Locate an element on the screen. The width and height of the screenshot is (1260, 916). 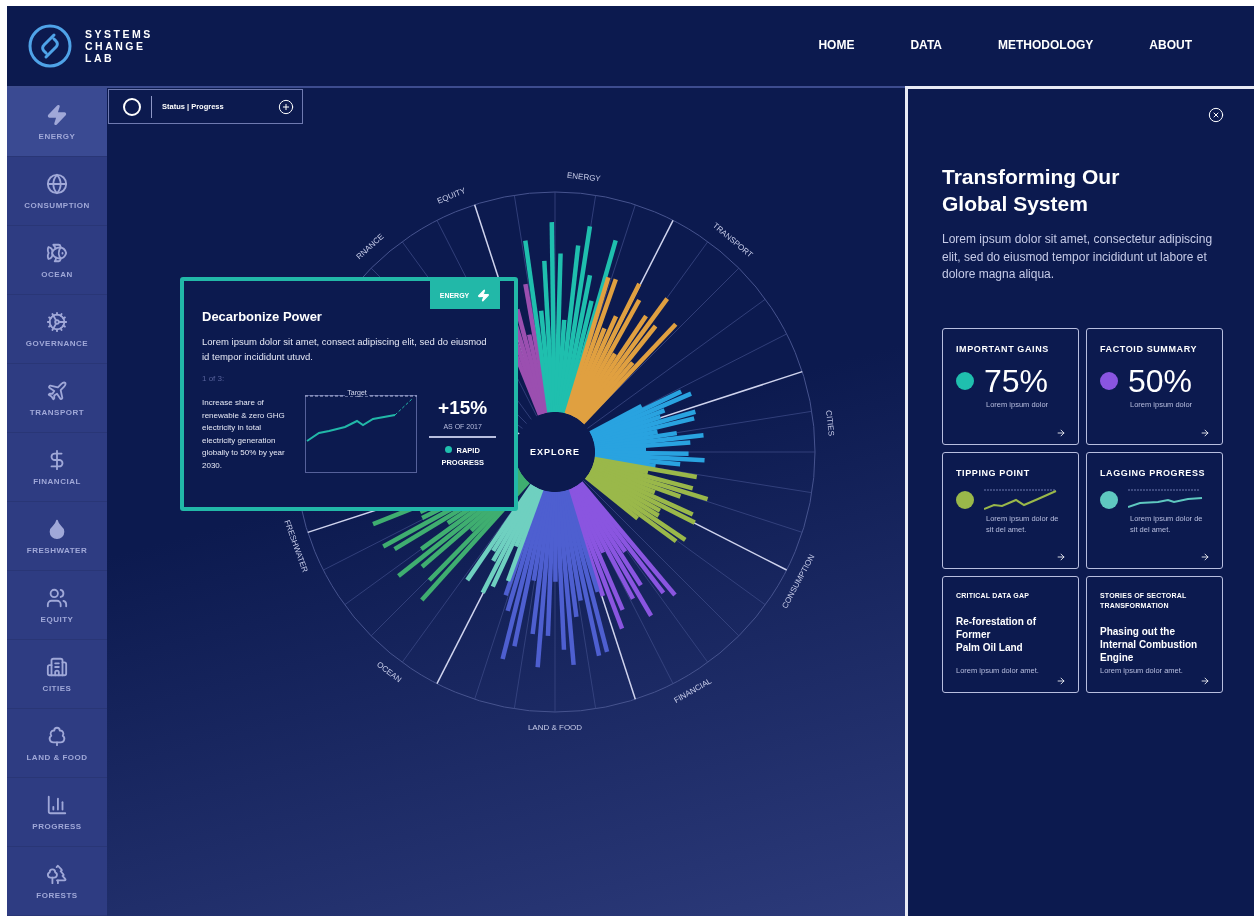
card-title: IMPORTANT GAINS is located at coordinates (1003, 348).